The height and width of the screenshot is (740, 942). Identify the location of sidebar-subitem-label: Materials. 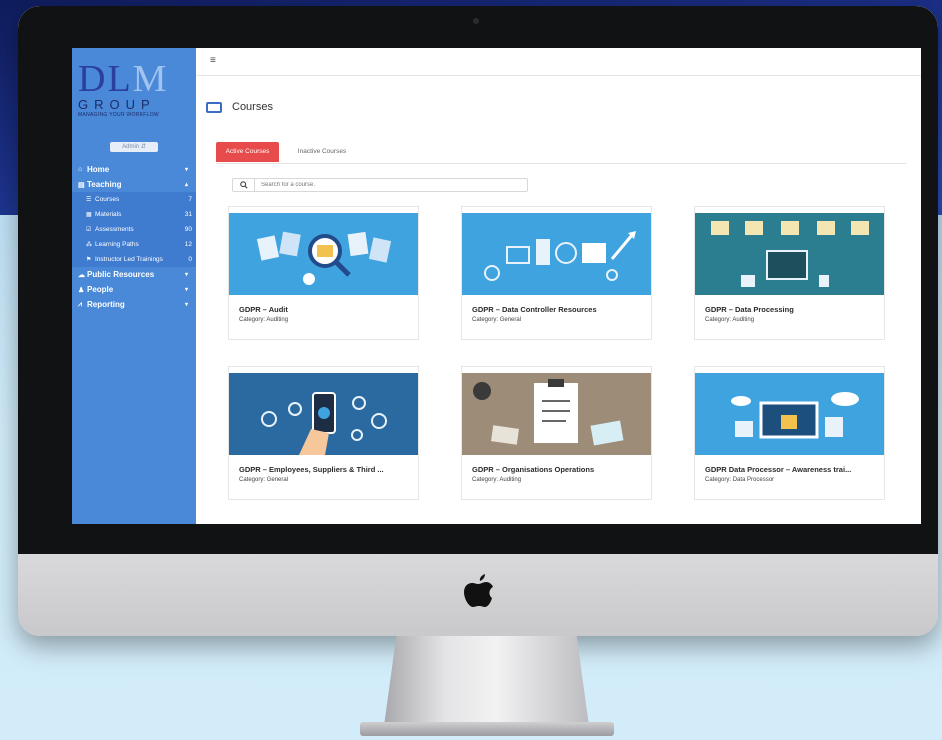
(108, 214).